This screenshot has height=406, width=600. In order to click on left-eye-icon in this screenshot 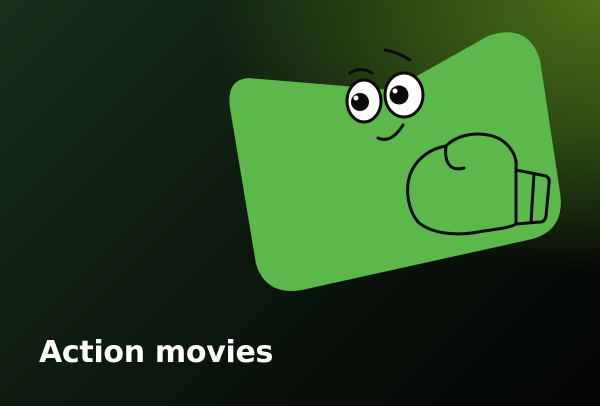, I will do `click(364, 101)`.